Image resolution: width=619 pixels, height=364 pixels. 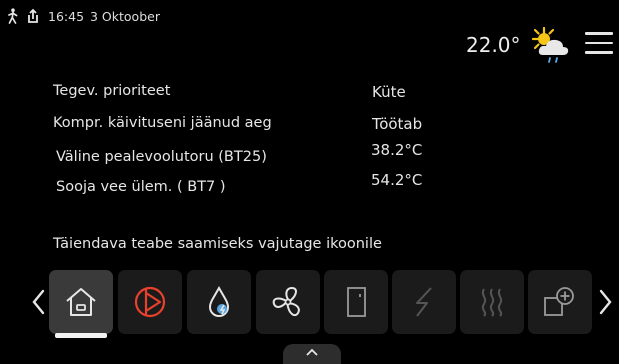 I want to click on tile-heat-waves, so click(x=492, y=302).